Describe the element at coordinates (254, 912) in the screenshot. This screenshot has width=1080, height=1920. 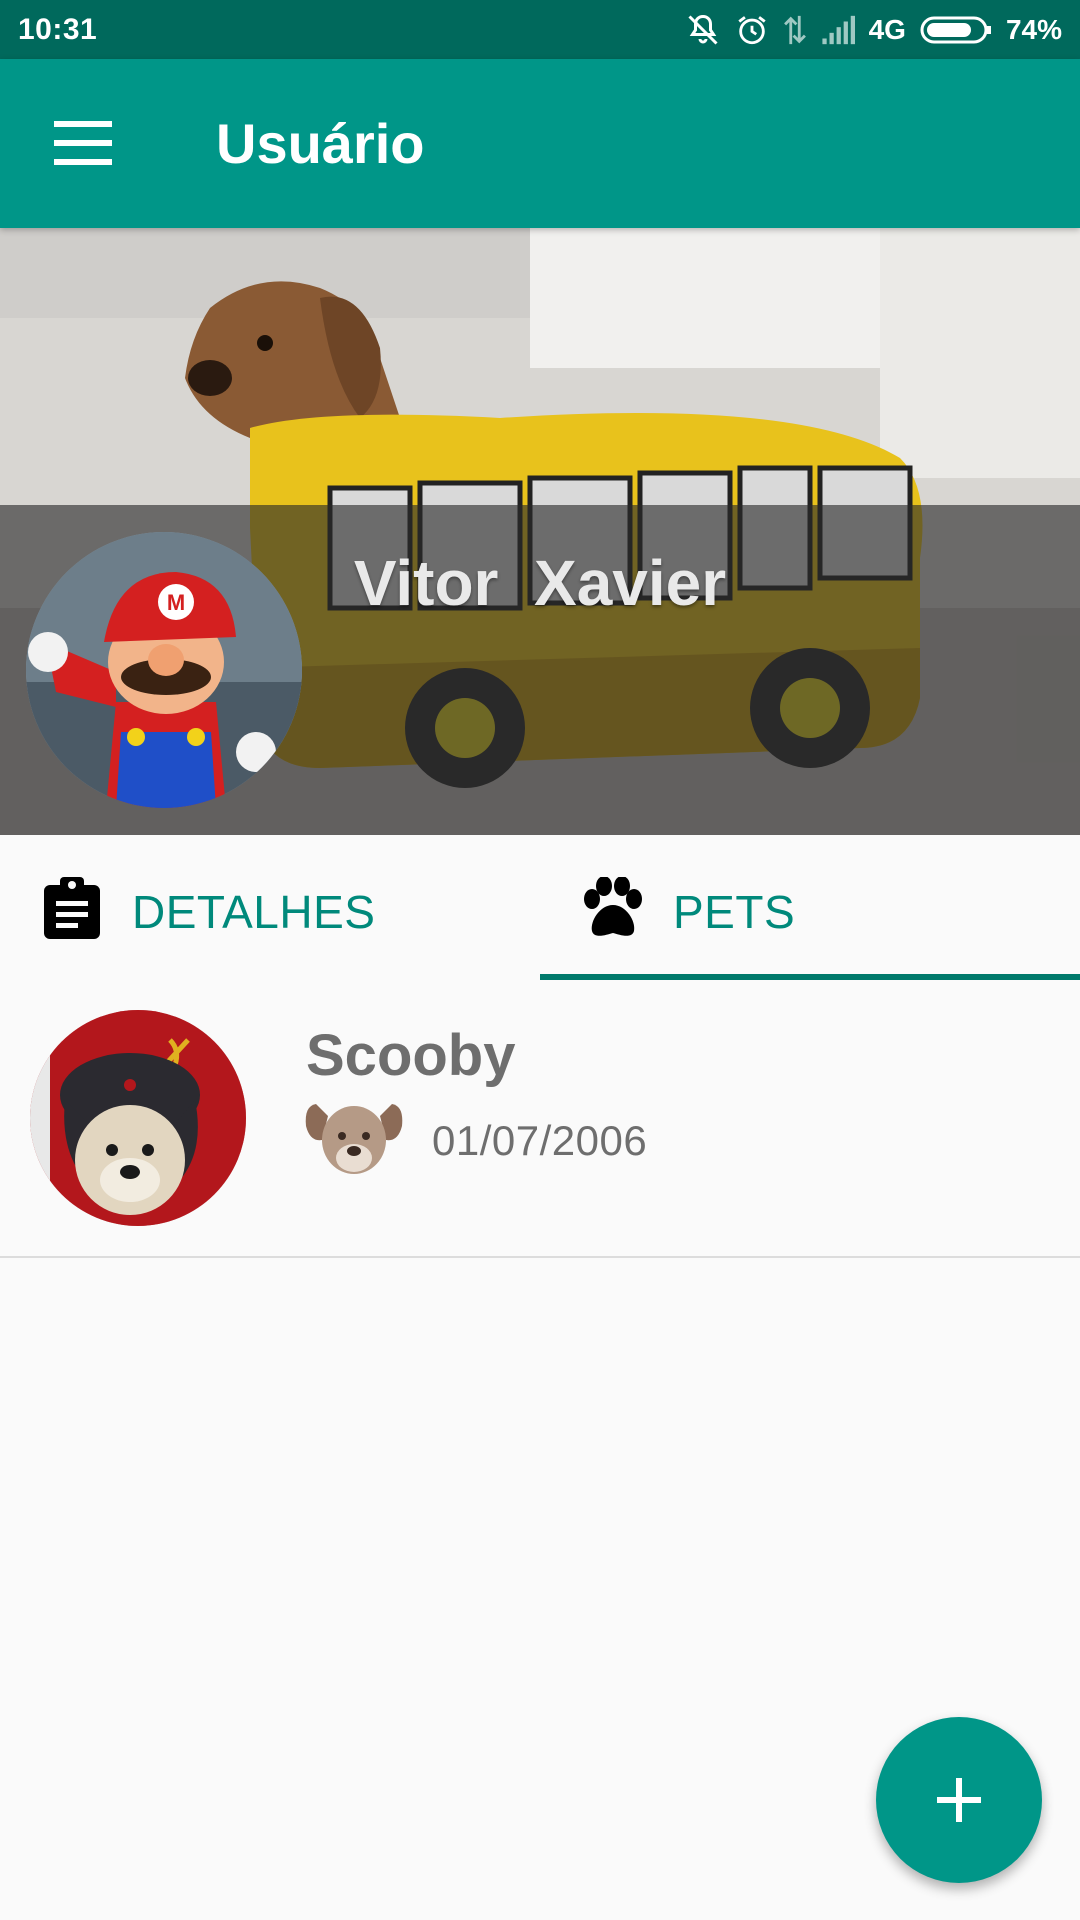
I see `tab-details-label: DETALHES` at that location.